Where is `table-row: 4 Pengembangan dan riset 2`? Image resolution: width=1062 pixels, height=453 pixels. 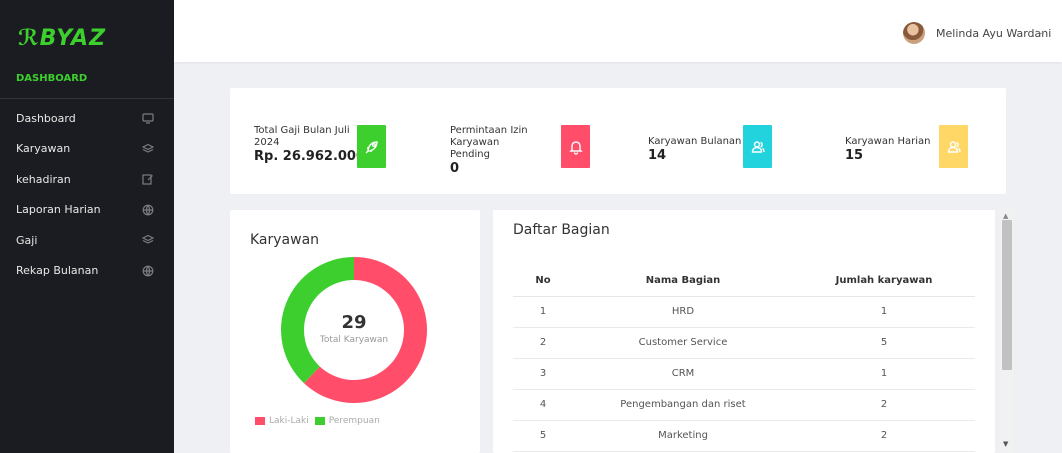 table-row: 4 Pengembangan dan riset 2 is located at coordinates (744, 405).